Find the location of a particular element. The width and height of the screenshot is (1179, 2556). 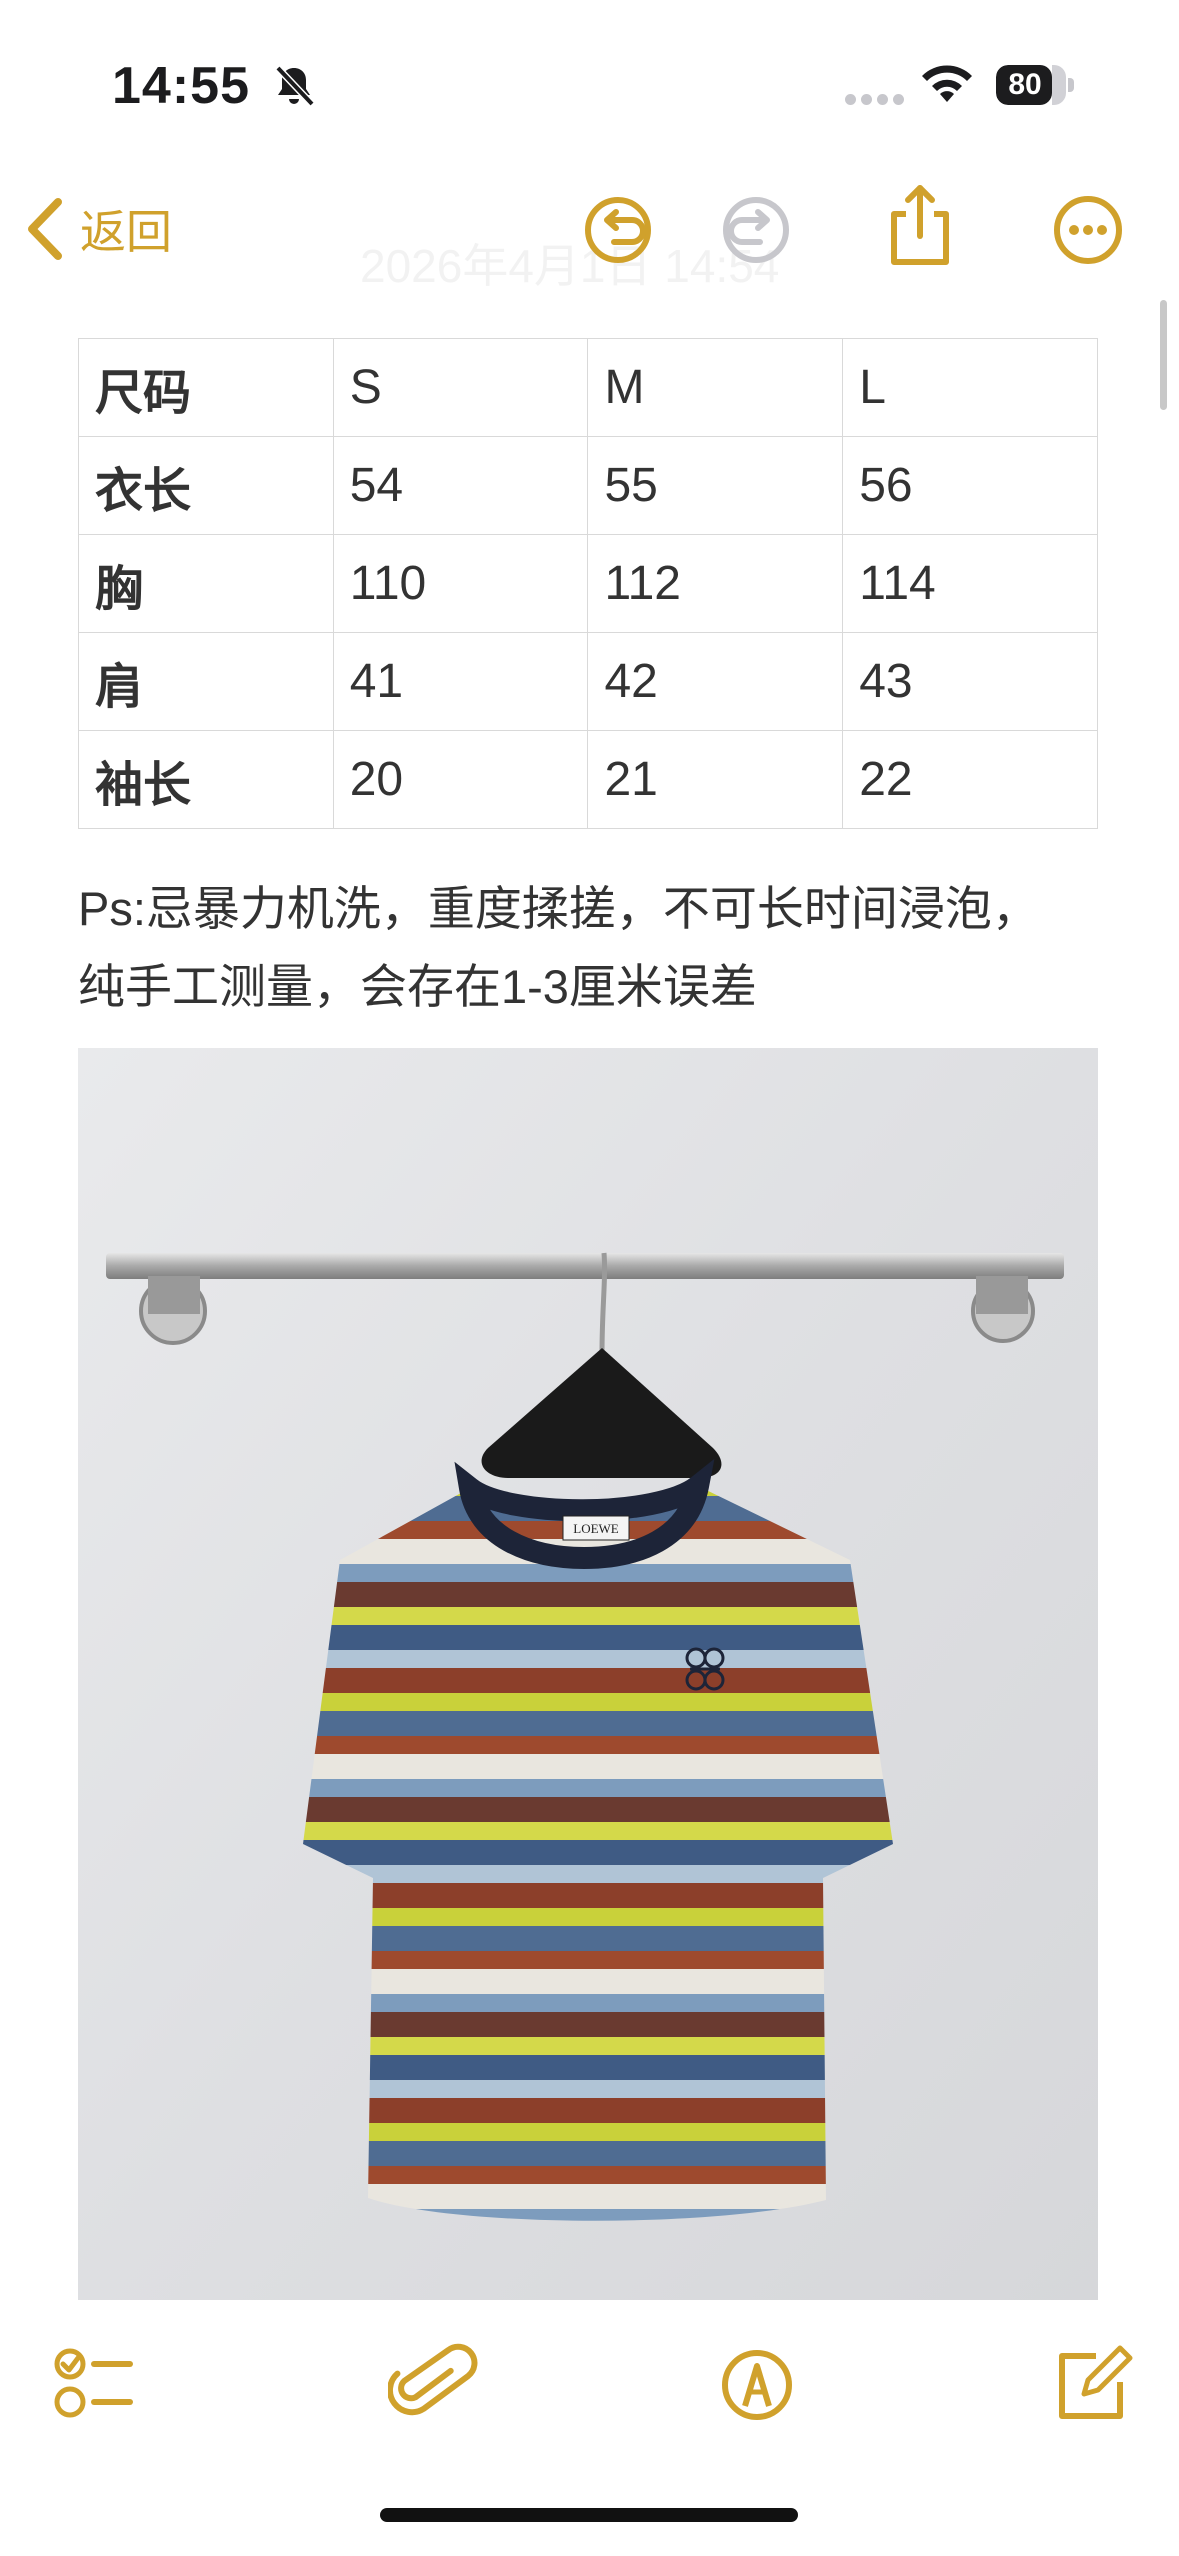

table-cell: 112 is located at coordinates (715, 583).